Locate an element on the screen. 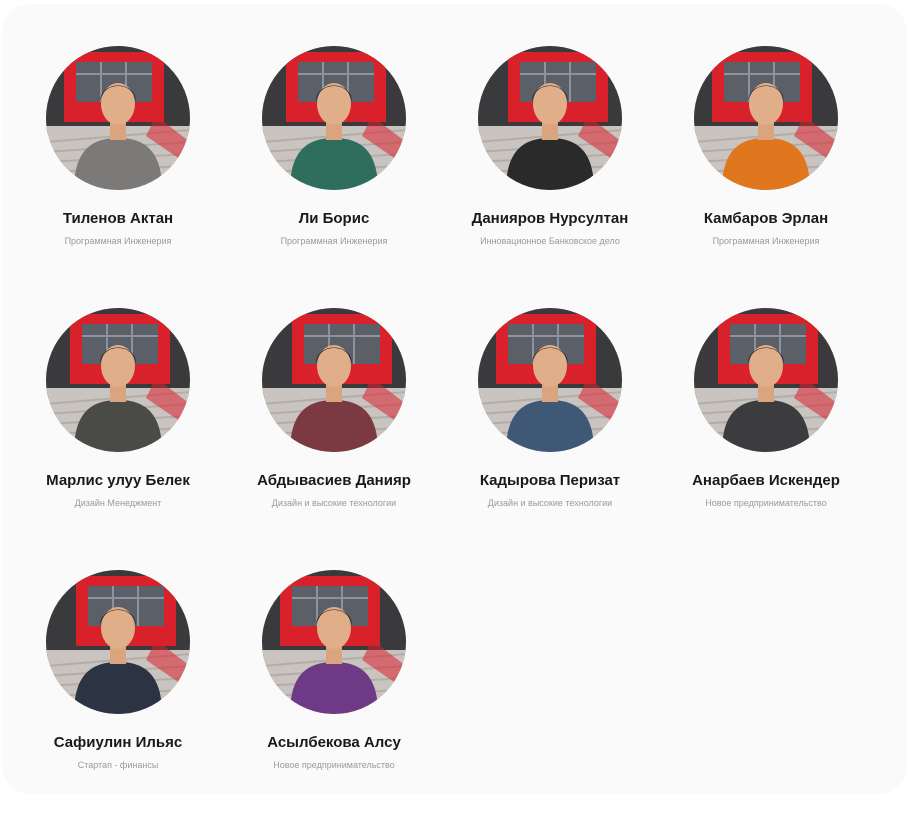 Image resolution: width=909 pixels, height=830 pixels. team-member: Сафиулин Ильяс Стартап - финансы is located at coordinates (118, 699).